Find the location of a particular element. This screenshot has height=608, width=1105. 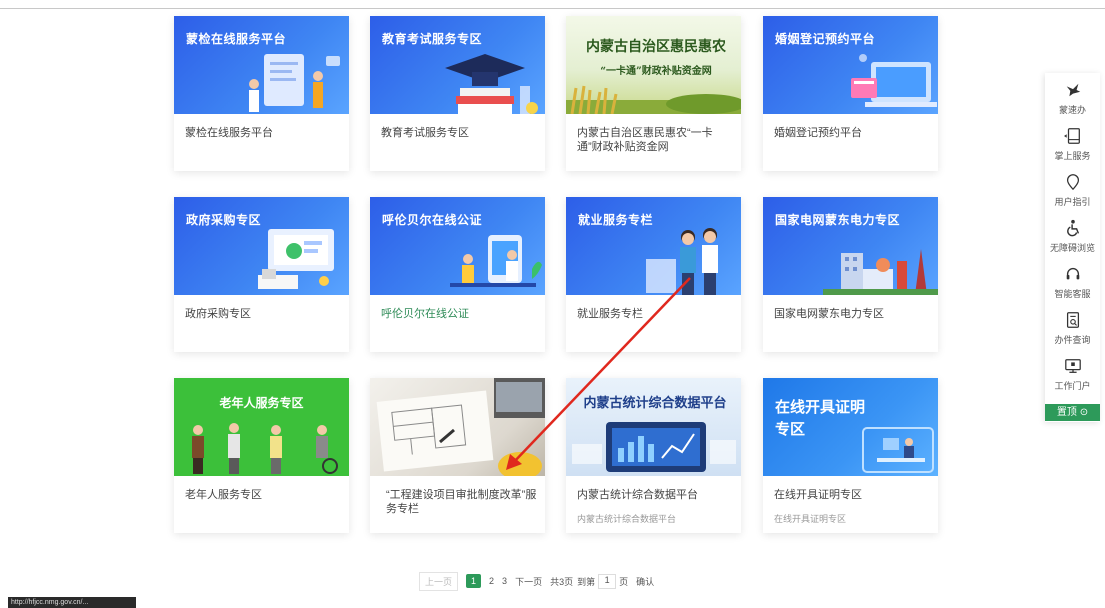

card-label: “工程建设项目审批制度改革”服务专栏 is located at coordinates (461, 502).